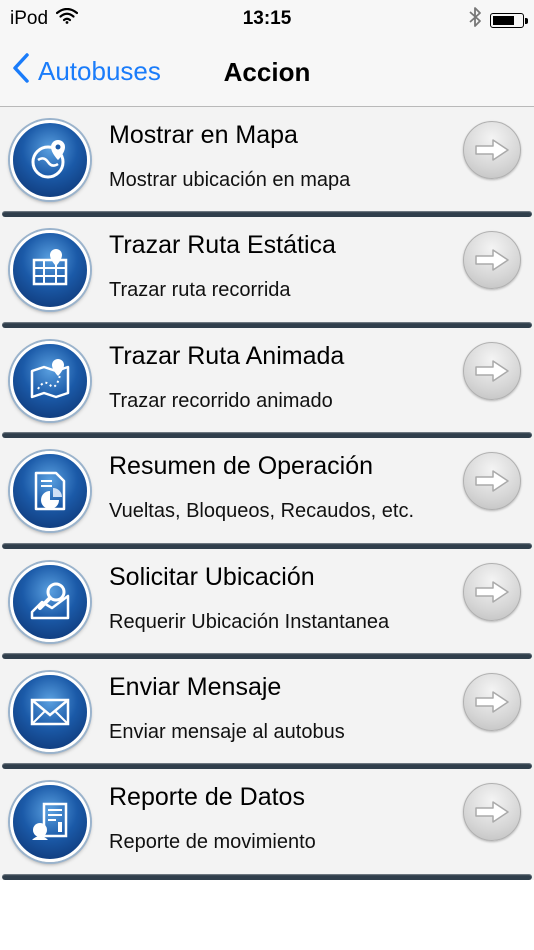 This screenshot has height=950, width=534. Describe the element at coordinates (50, 822) in the screenshot. I see `data-report-icon` at that location.